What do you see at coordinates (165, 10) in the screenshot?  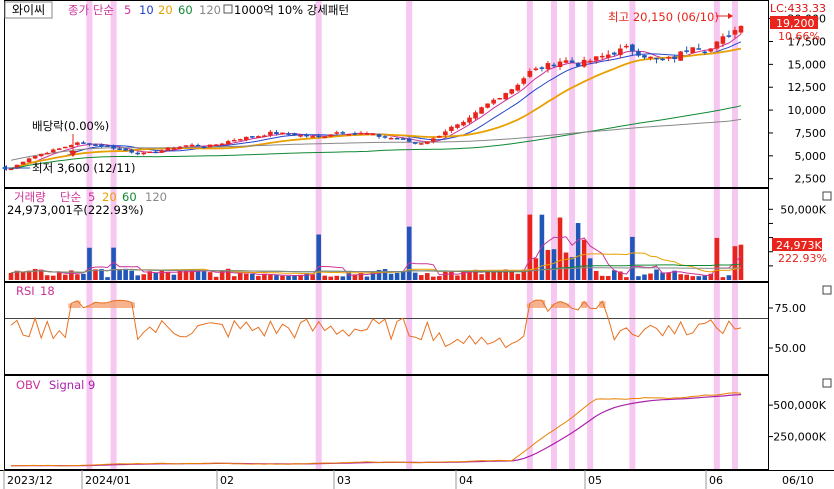 I see `ma-period-20: 20` at bounding box center [165, 10].